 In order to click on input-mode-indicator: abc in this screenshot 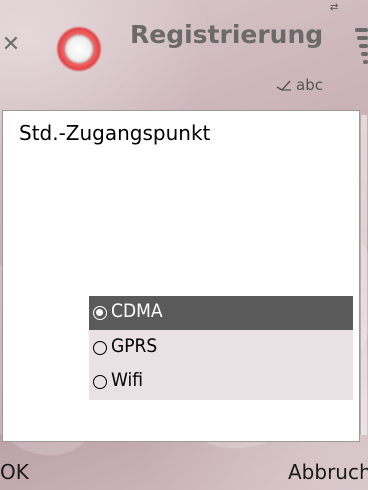, I will do `click(299, 85)`.